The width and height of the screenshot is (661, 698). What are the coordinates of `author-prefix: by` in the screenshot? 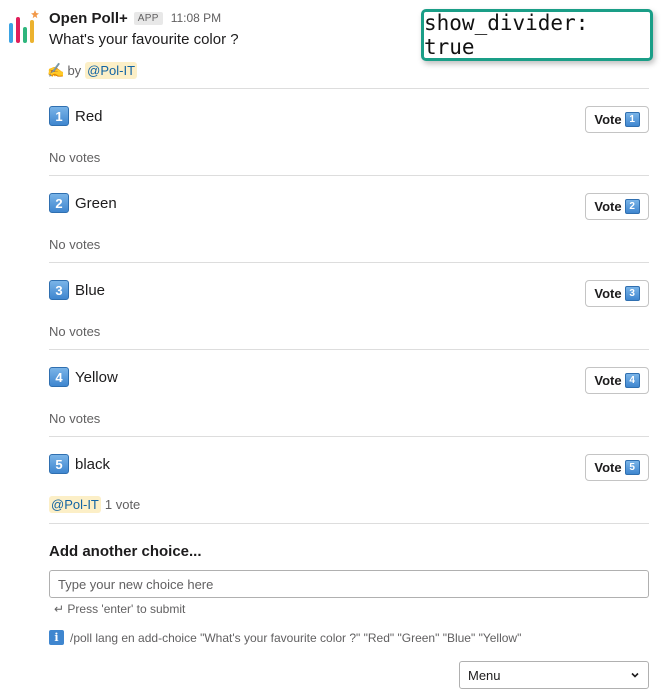 It's located at (74, 70).